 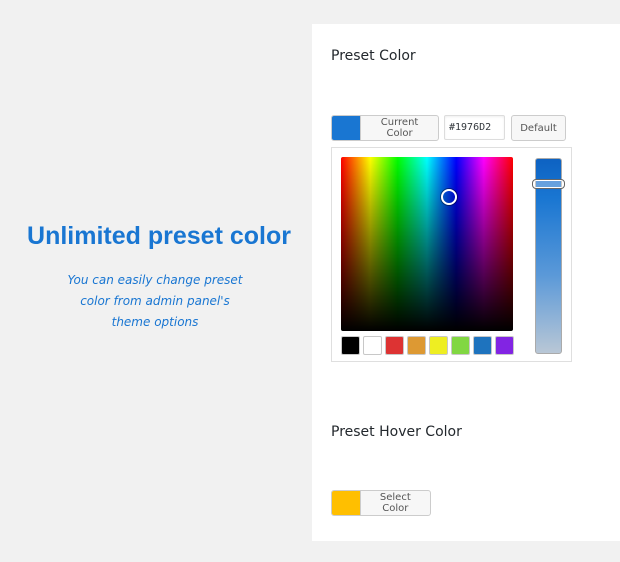 What do you see at coordinates (548, 256) in the screenshot?
I see `lightness-slider` at bounding box center [548, 256].